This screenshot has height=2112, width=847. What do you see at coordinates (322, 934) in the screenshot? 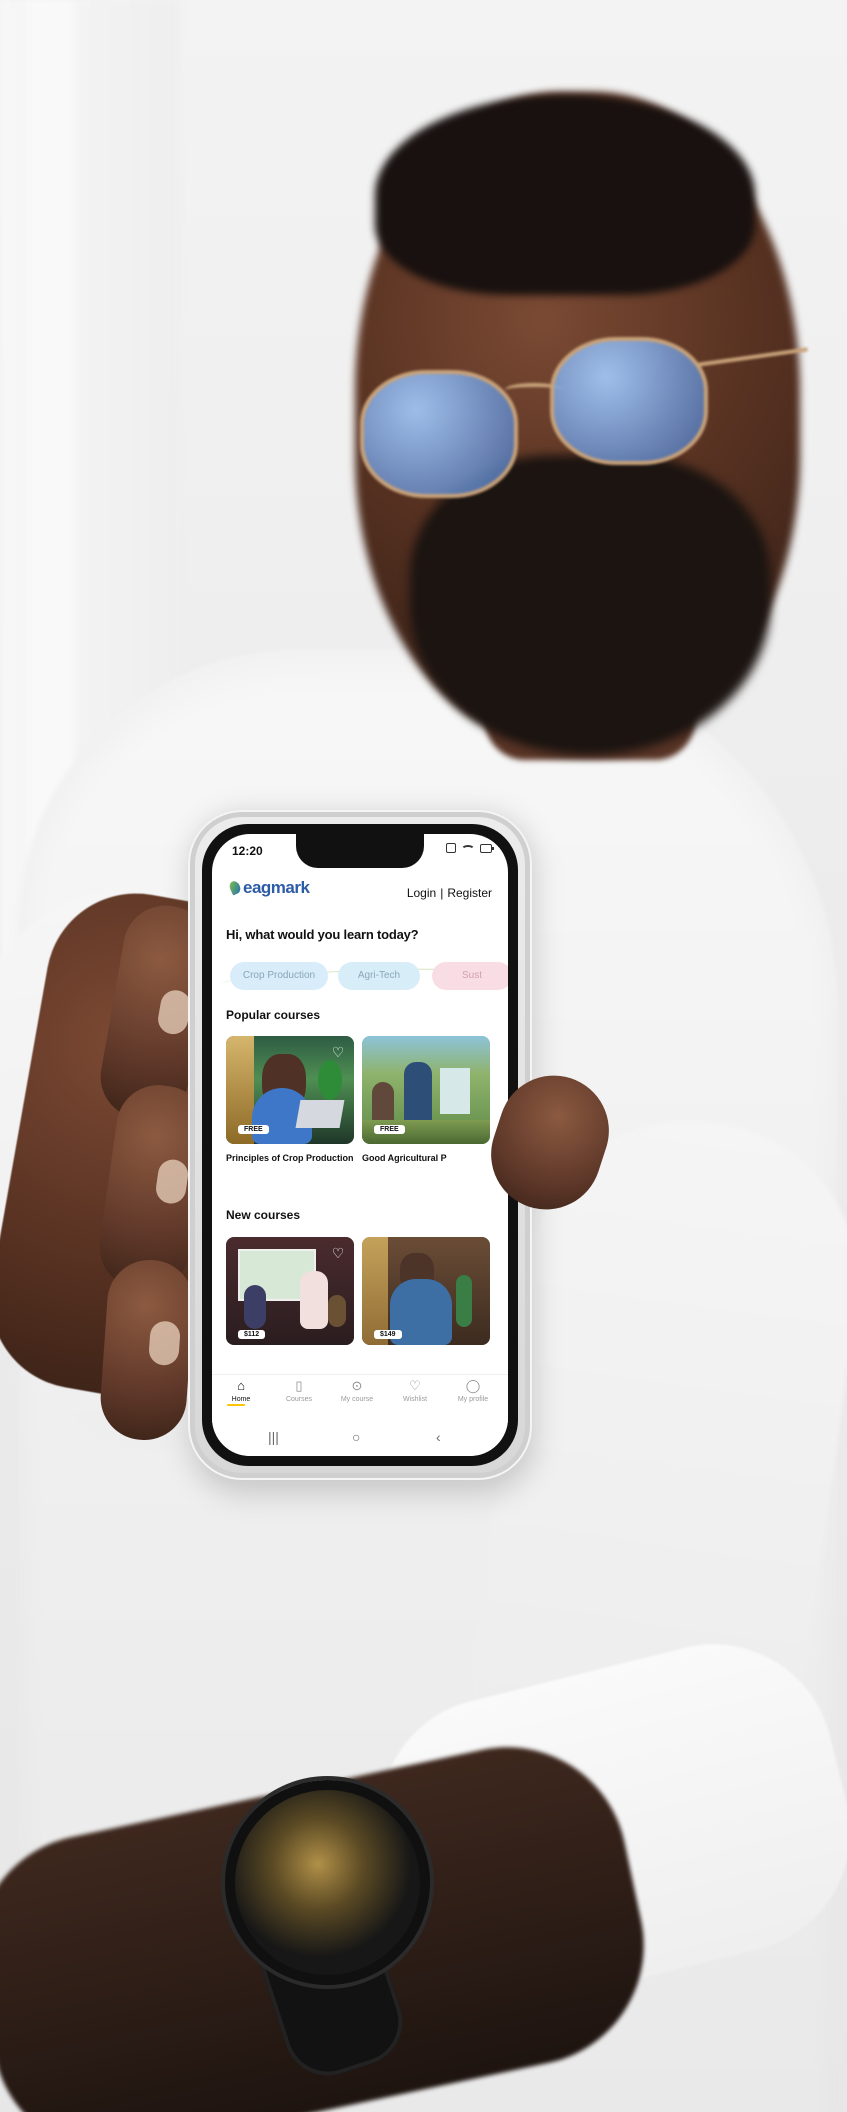
I see `greeting-text: Hi, what would you learn today?` at bounding box center [322, 934].